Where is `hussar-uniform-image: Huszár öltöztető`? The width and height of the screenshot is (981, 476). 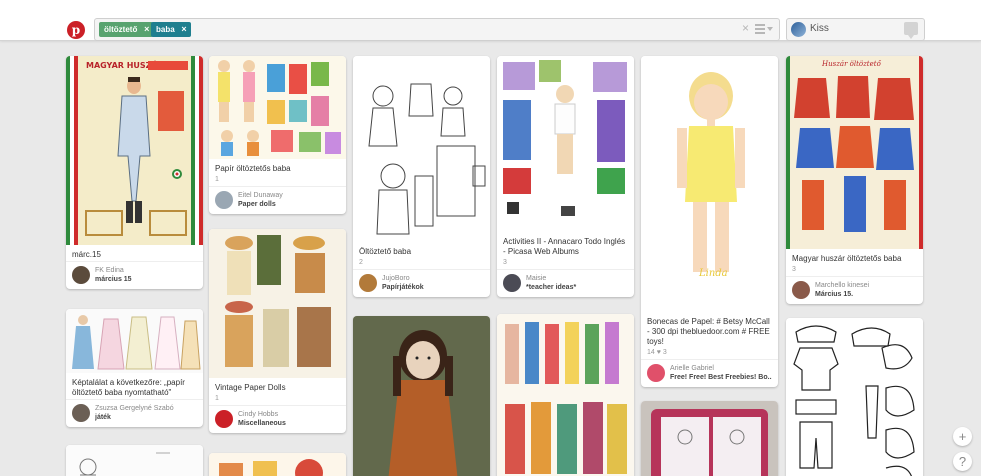
hussar-uniform-image: Huszár öltöztető is located at coordinates (854, 152).